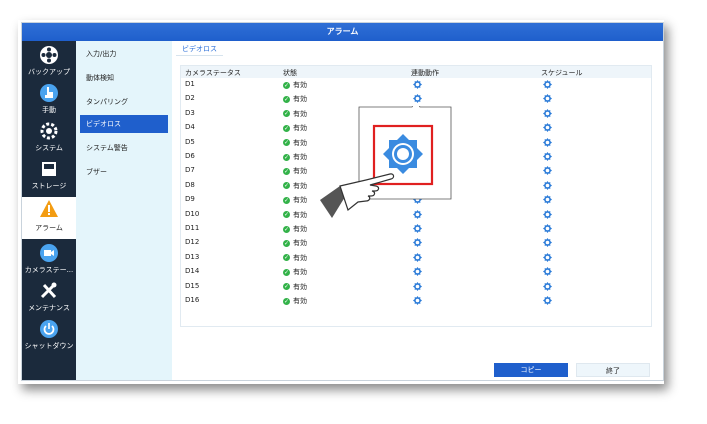  What do you see at coordinates (49, 218) in the screenshot?
I see `nav-item-alarm: アラーム` at bounding box center [49, 218].